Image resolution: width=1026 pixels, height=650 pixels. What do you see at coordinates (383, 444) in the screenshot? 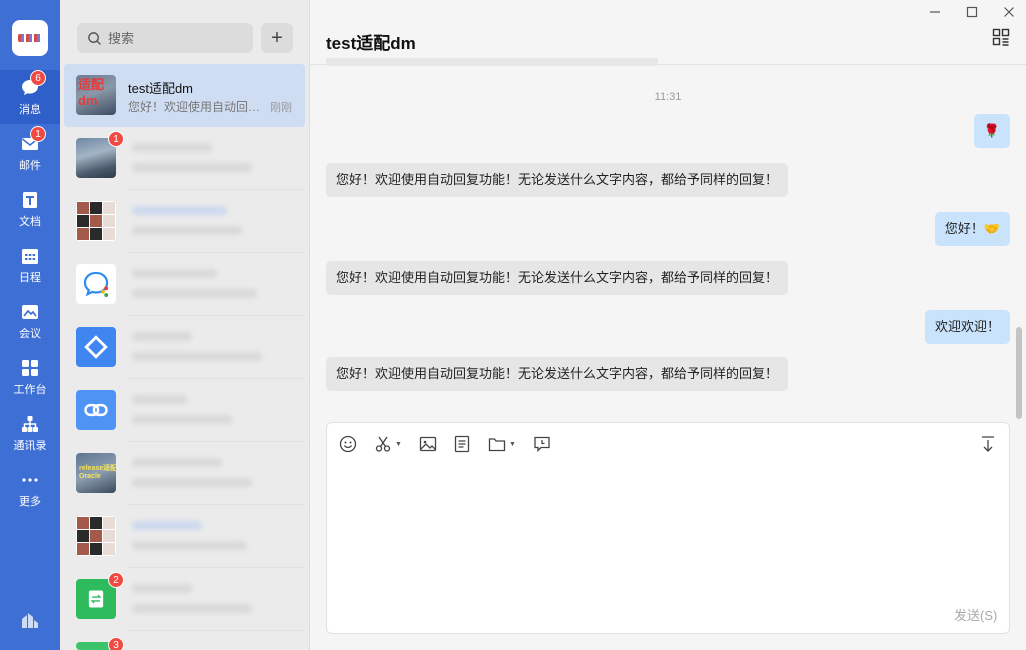
I see `scissors-icon` at bounding box center [383, 444].